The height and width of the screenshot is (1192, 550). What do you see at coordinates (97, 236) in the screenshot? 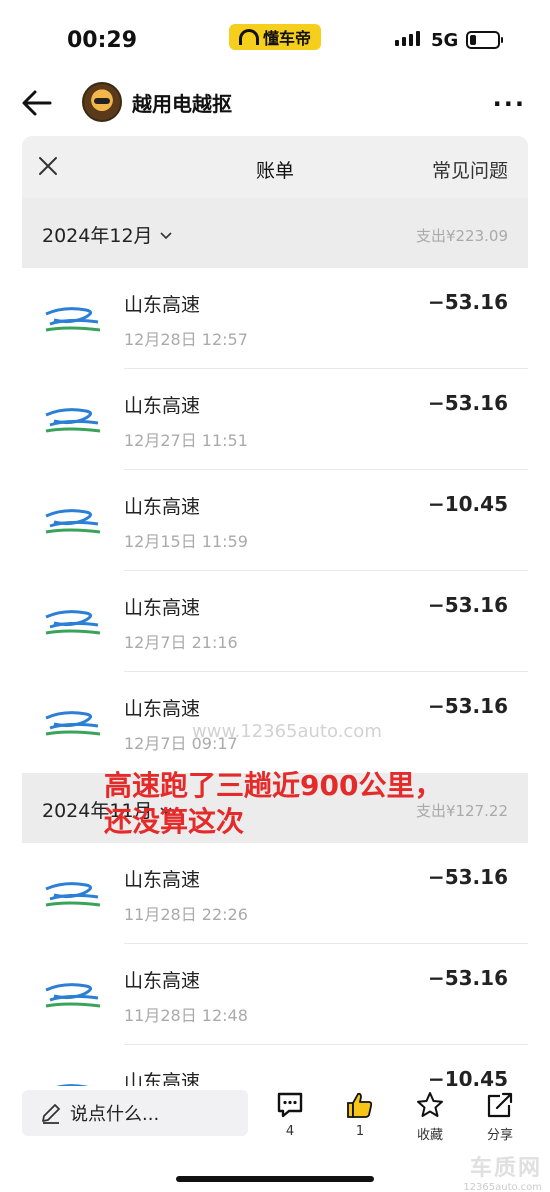
I see `month-label: 2024年12月` at bounding box center [97, 236].